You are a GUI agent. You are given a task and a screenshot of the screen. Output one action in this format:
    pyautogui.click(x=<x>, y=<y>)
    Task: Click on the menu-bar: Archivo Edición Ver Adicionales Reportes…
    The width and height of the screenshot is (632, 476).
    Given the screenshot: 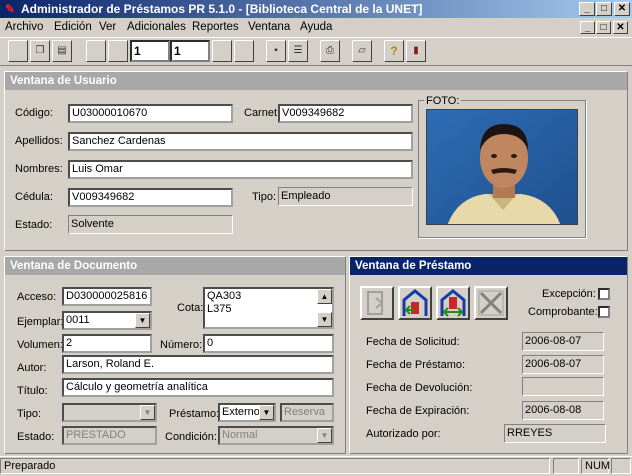 What is the action you would take?
    pyautogui.click(x=316, y=27)
    